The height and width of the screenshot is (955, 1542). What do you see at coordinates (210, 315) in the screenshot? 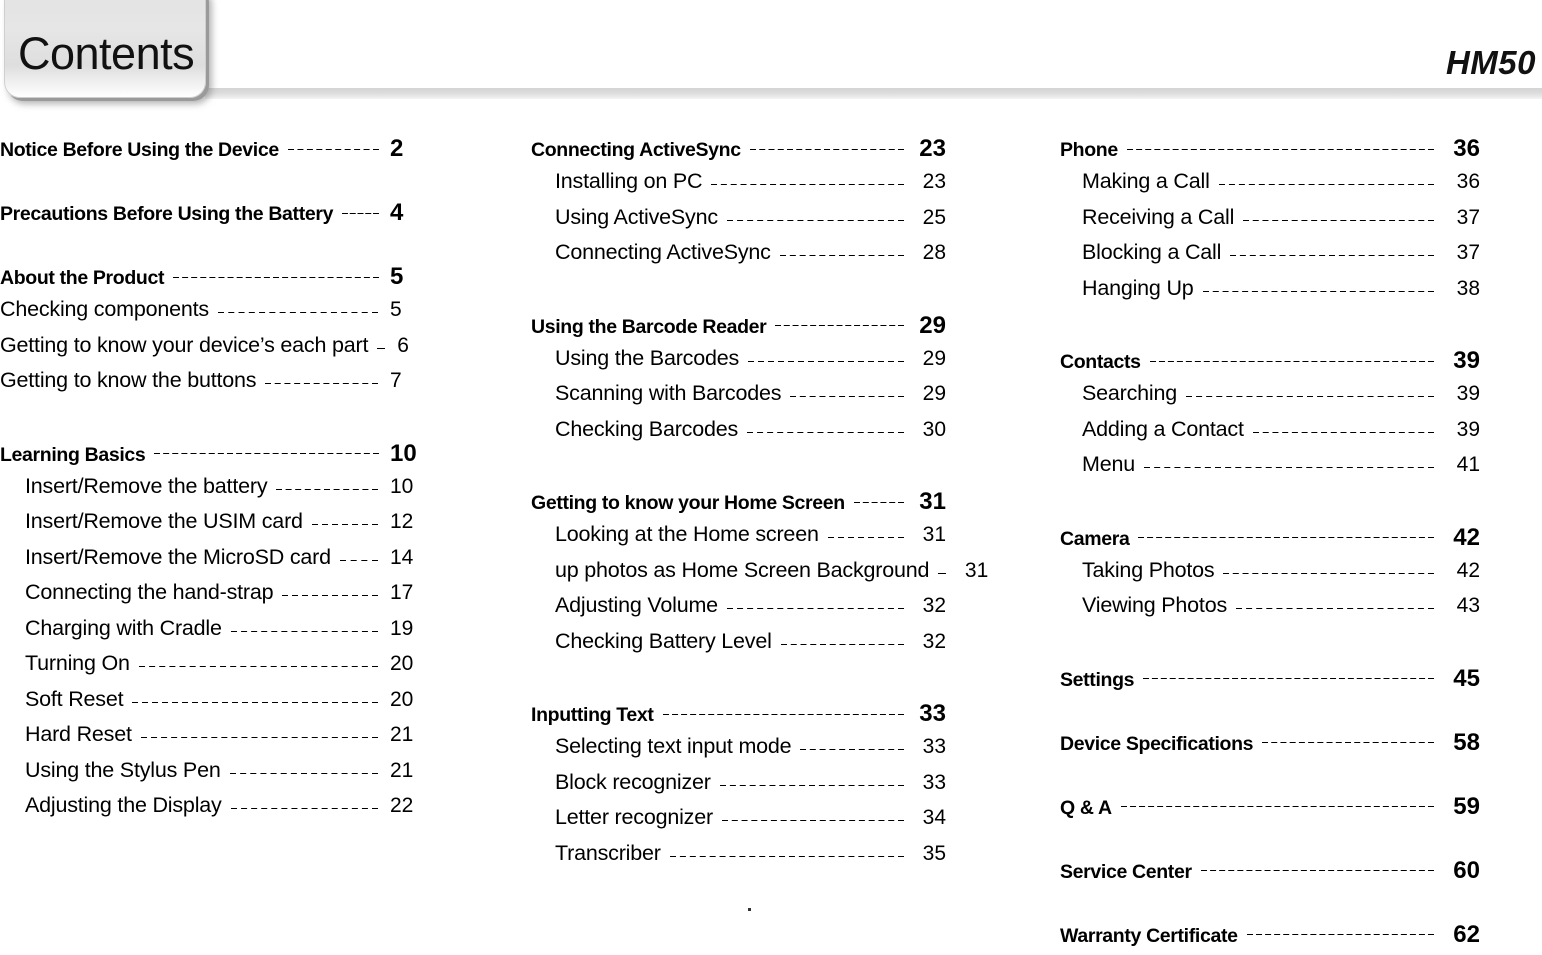
I see `toc-entry-checking-components: Checking components 5` at bounding box center [210, 315].